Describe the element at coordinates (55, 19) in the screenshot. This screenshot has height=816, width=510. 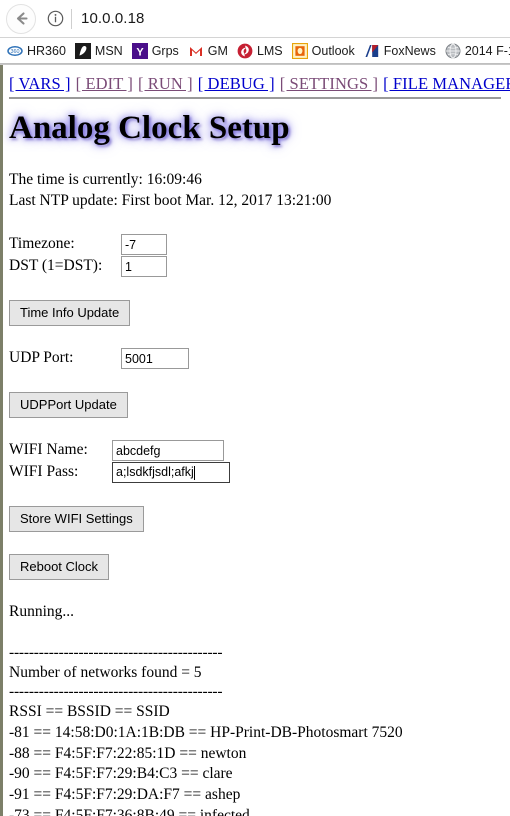
I see `info-circle-icon` at that location.